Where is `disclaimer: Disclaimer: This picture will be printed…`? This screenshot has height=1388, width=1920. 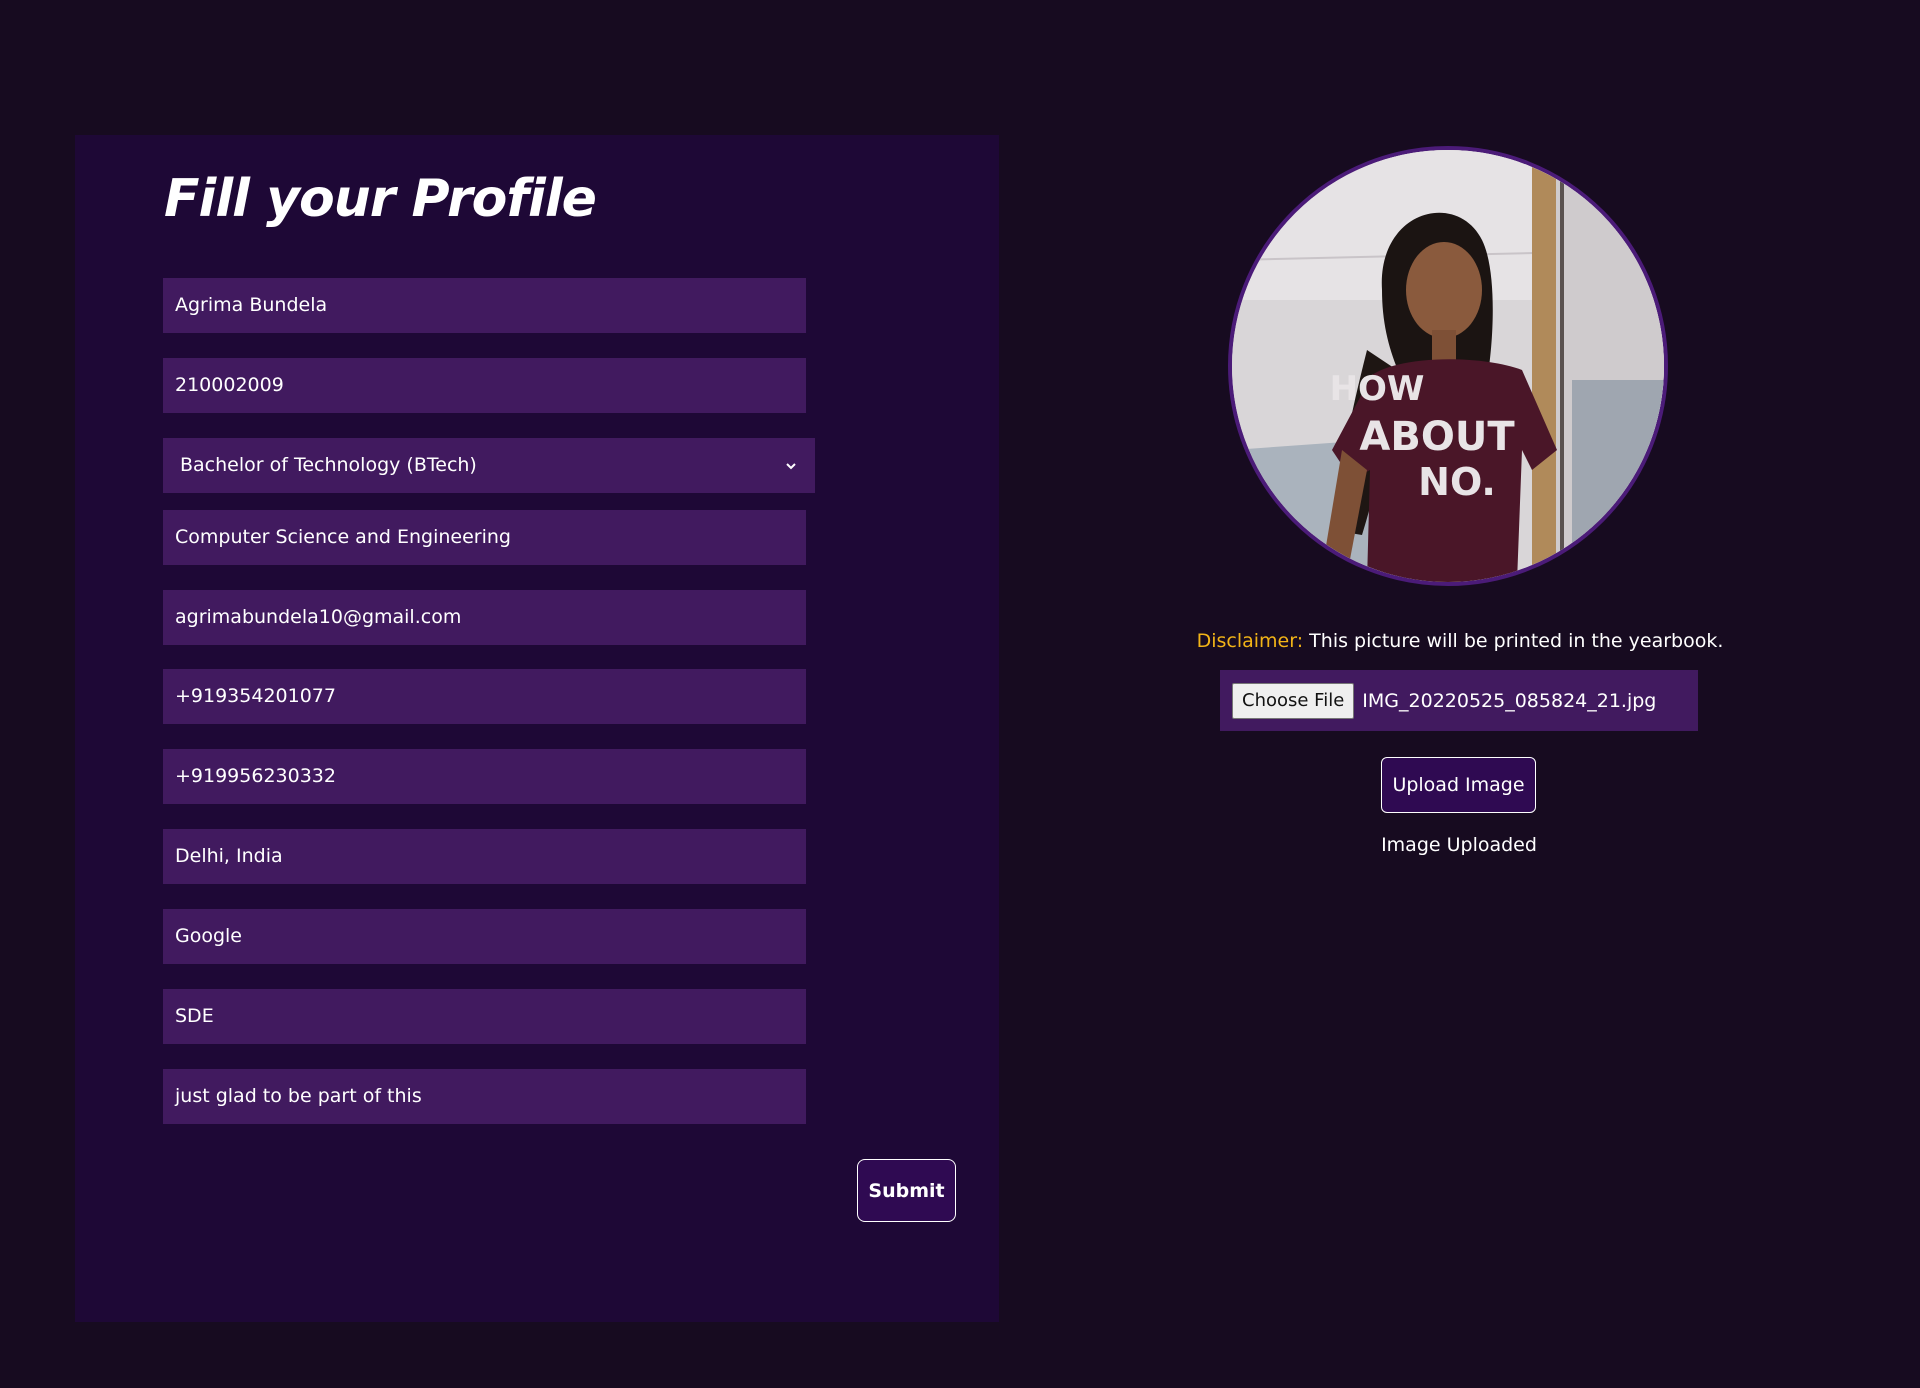
disclaimer: Disclaimer: This picture will be printed… is located at coordinates (1460, 641).